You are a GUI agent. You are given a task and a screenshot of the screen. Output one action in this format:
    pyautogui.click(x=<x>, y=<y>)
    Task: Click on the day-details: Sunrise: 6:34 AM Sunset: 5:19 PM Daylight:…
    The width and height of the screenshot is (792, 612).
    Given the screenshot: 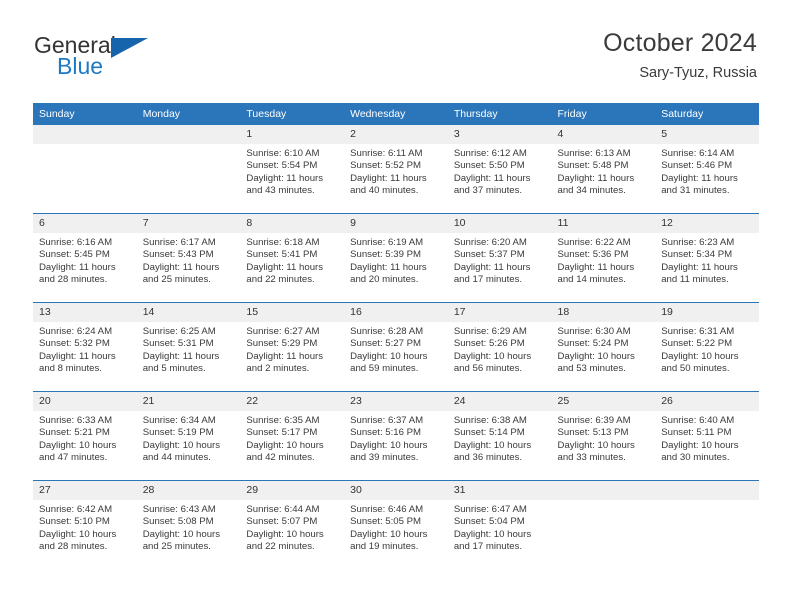 What is the action you would take?
    pyautogui.click(x=189, y=438)
    